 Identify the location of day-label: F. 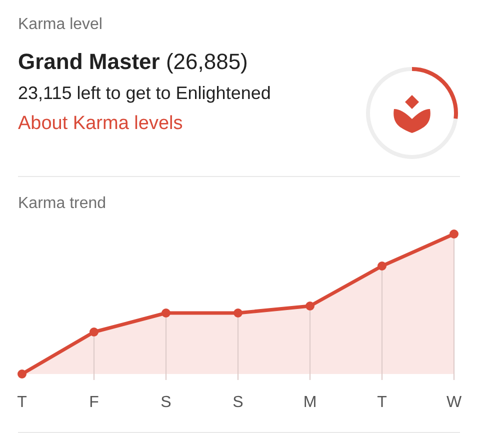
(94, 403).